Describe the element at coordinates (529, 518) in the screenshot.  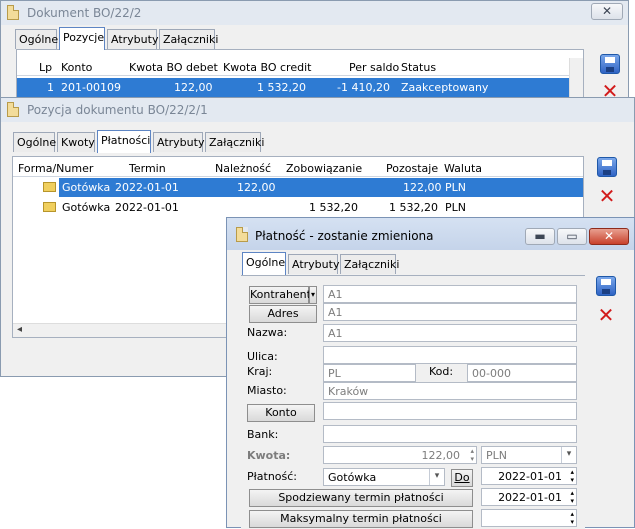
I see `maksymalny-termin-field: ▴ ▾` at that location.